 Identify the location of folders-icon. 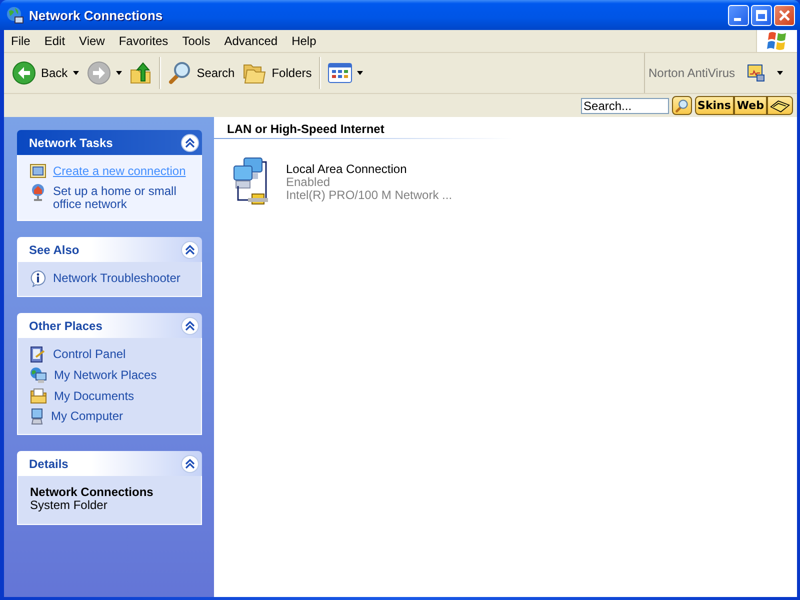
(254, 73).